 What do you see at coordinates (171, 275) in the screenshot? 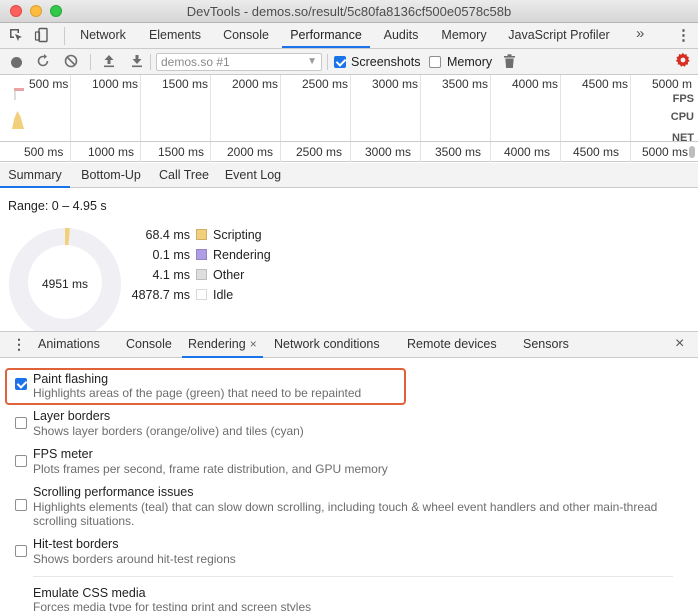
I see `legend-value-other: 4.1 ms` at bounding box center [171, 275].